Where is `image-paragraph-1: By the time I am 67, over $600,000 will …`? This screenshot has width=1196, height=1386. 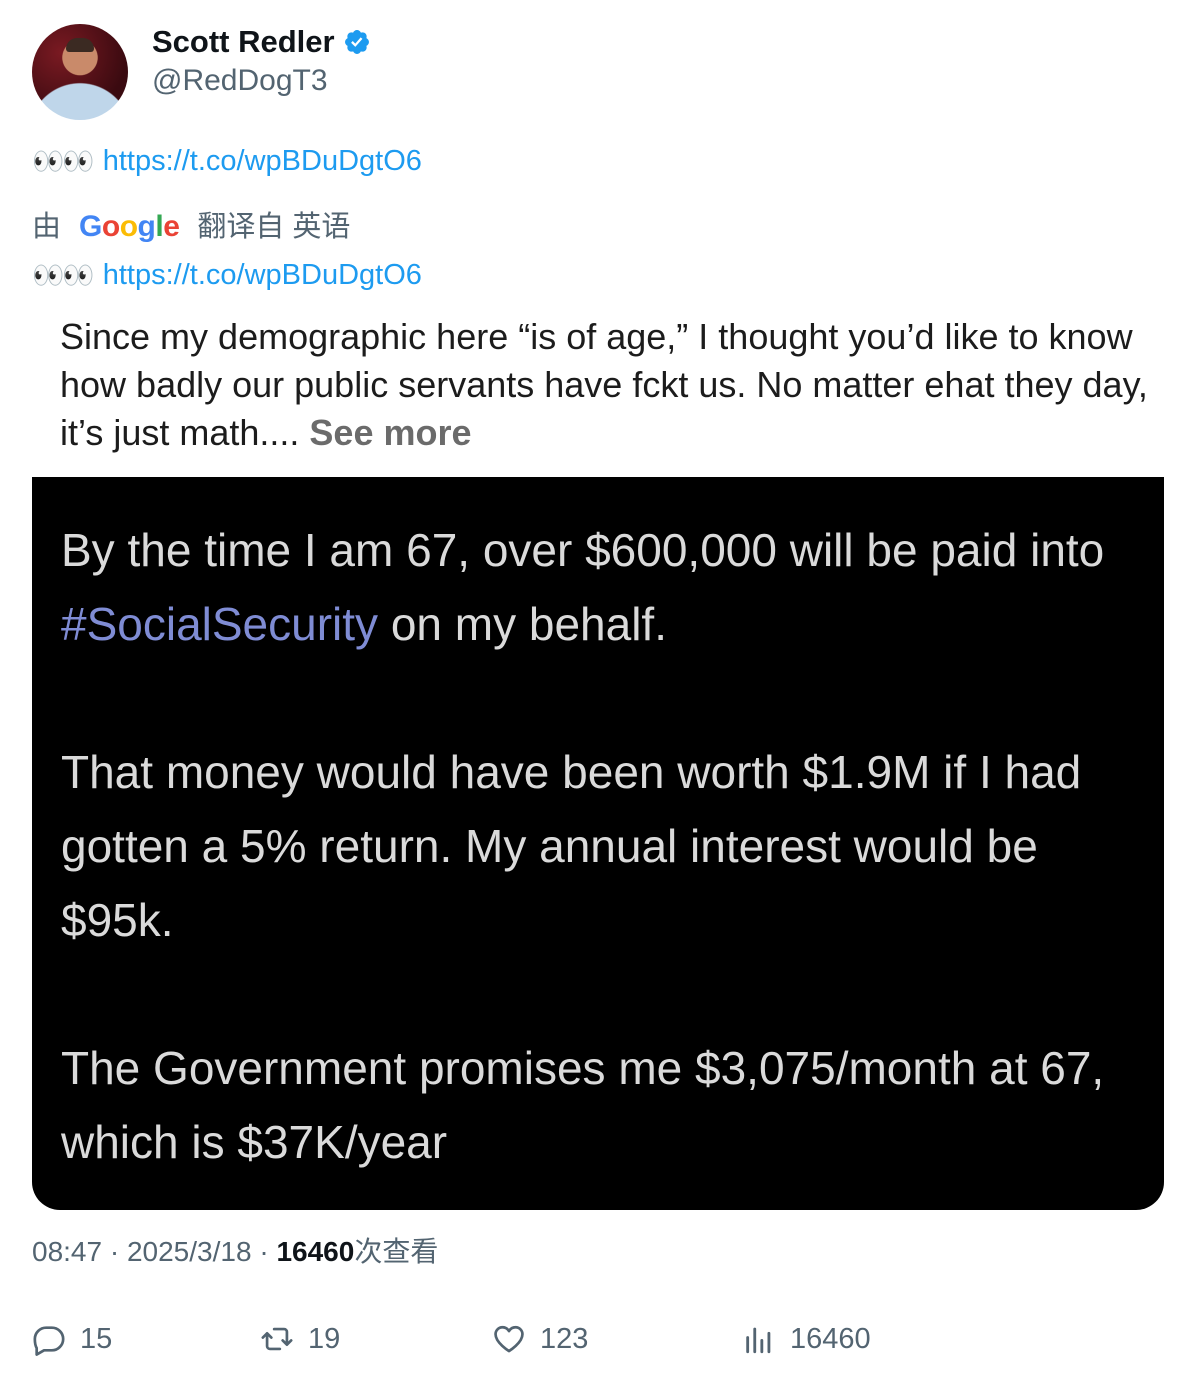 image-paragraph-1: By the time I am 67, over $600,000 will … is located at coordinates (583, 587).